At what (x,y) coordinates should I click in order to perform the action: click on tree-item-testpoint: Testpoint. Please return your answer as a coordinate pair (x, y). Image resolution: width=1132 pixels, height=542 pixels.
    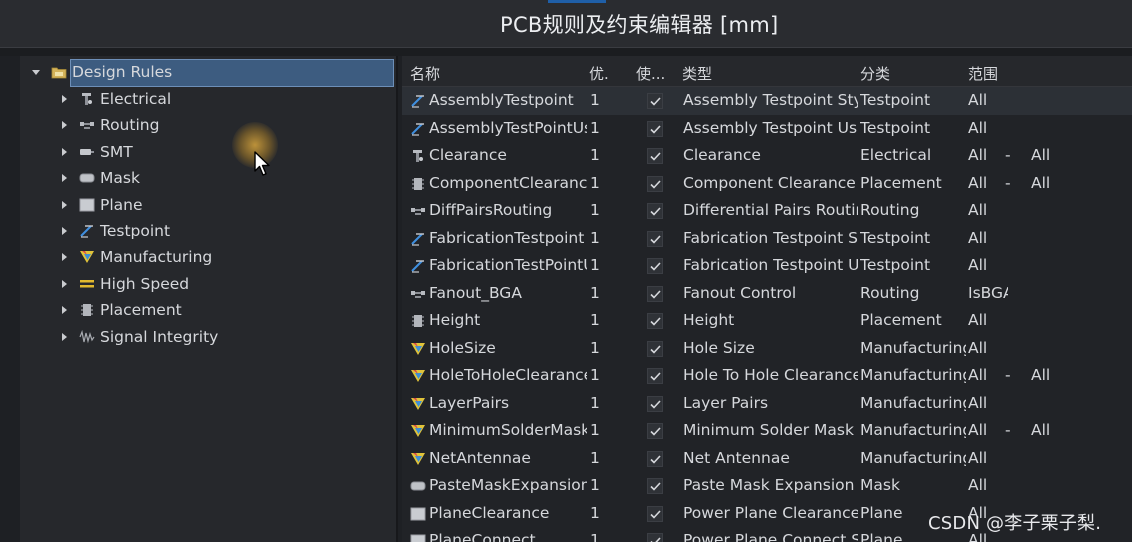
    Looking at the image, I should click on (208, 231).